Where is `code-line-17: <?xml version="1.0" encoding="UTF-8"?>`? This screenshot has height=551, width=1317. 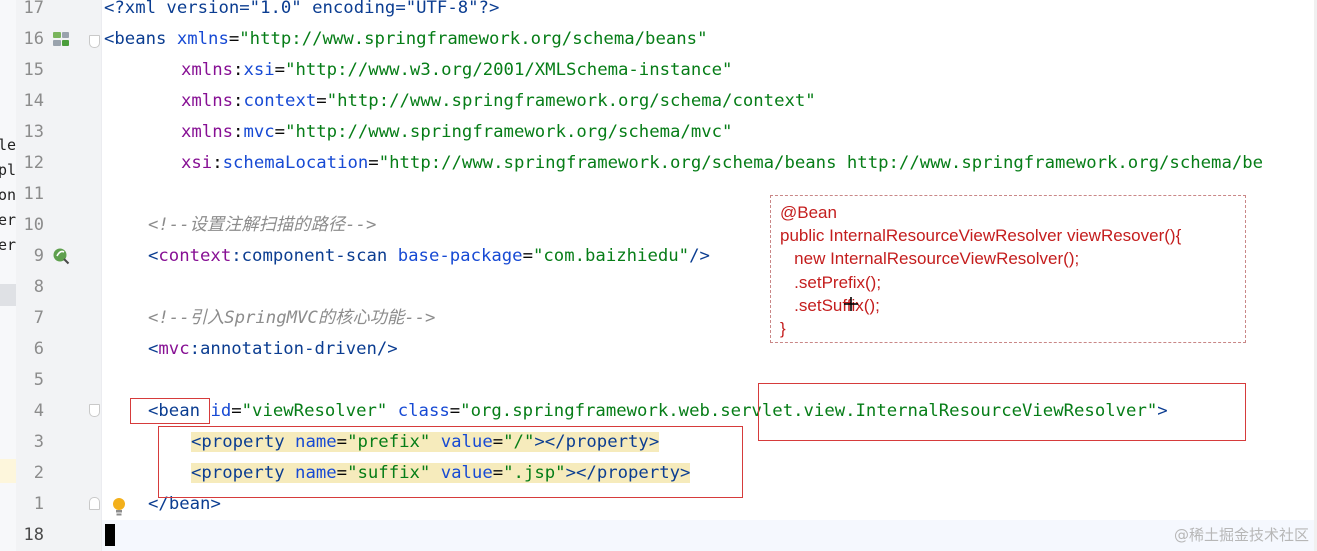 code-line-17: <?xml version="1.0" encoding="UTF-8"?> is located at coordinates (301, 12).